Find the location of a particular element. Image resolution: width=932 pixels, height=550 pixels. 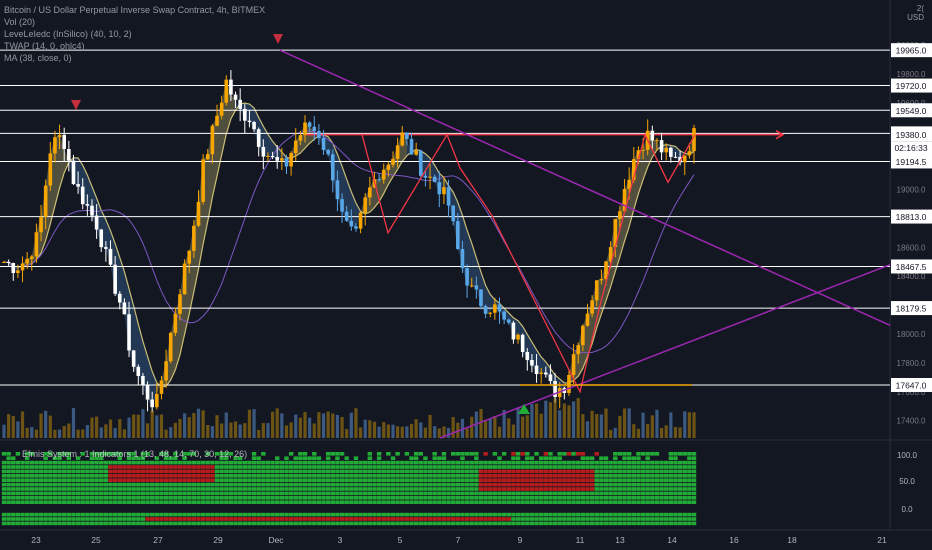

legend-indicator-twap: TWAP (14, 0, ohlc4) is located at coordinates (134, 46).